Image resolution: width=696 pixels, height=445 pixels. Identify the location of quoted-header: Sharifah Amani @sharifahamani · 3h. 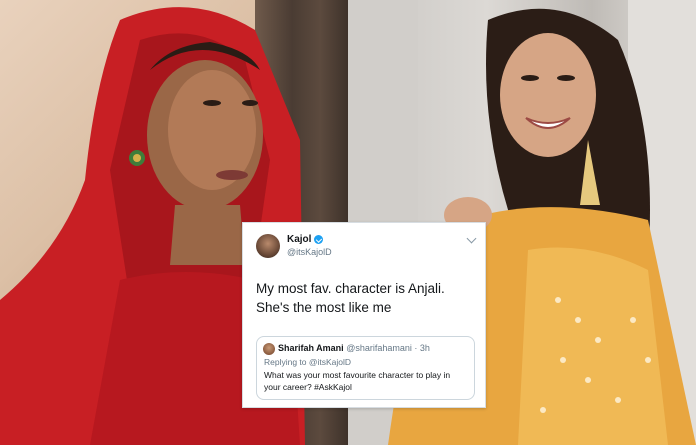
(354, 348).